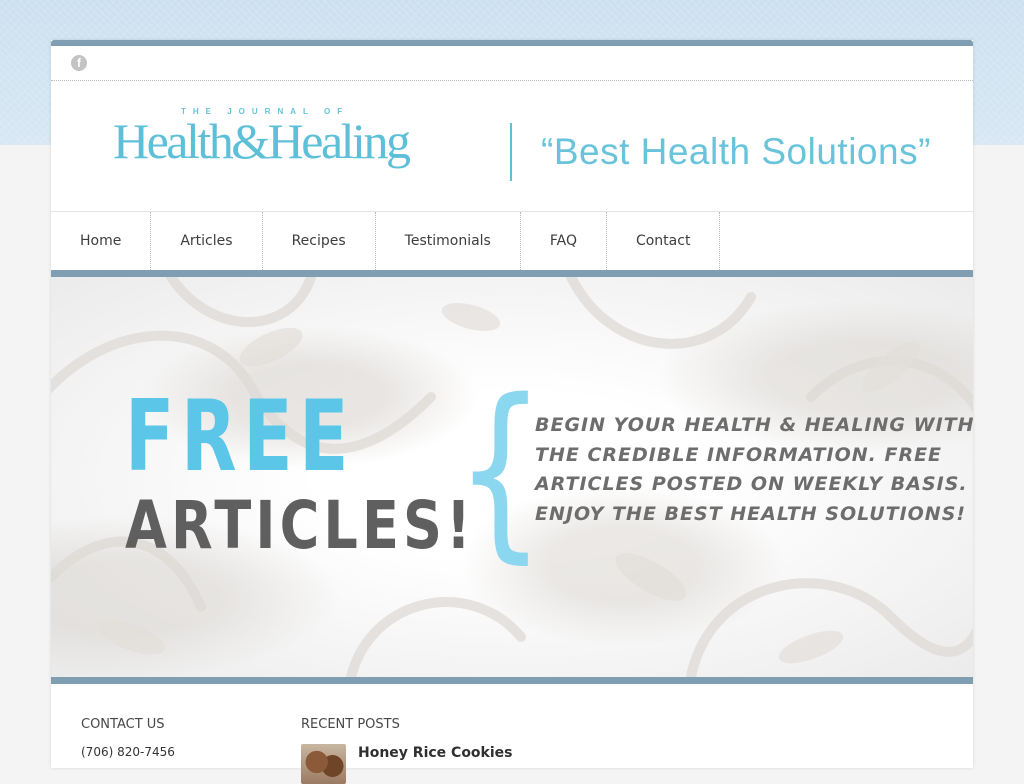  What do you see at coordinates (207, 241) in the screenshot?
I see `nav-item-articles: Articles` at bounding box center [207, 241].